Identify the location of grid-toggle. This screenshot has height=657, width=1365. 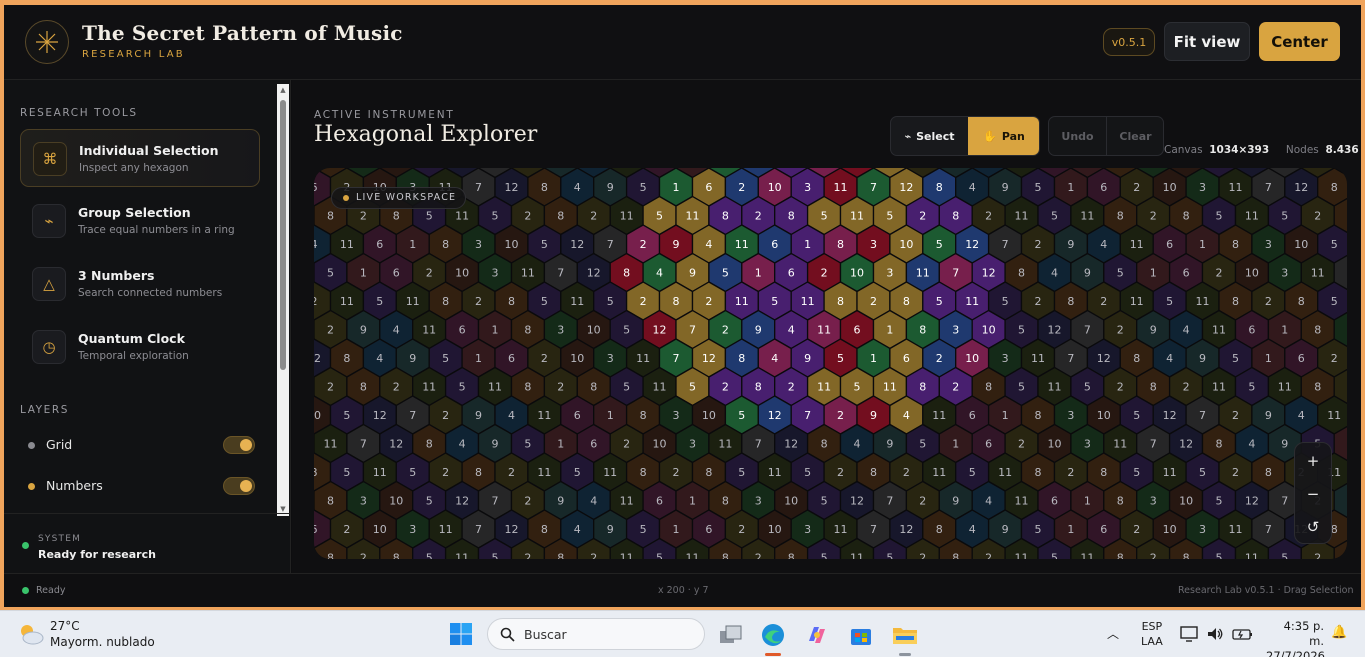
(239, 445).